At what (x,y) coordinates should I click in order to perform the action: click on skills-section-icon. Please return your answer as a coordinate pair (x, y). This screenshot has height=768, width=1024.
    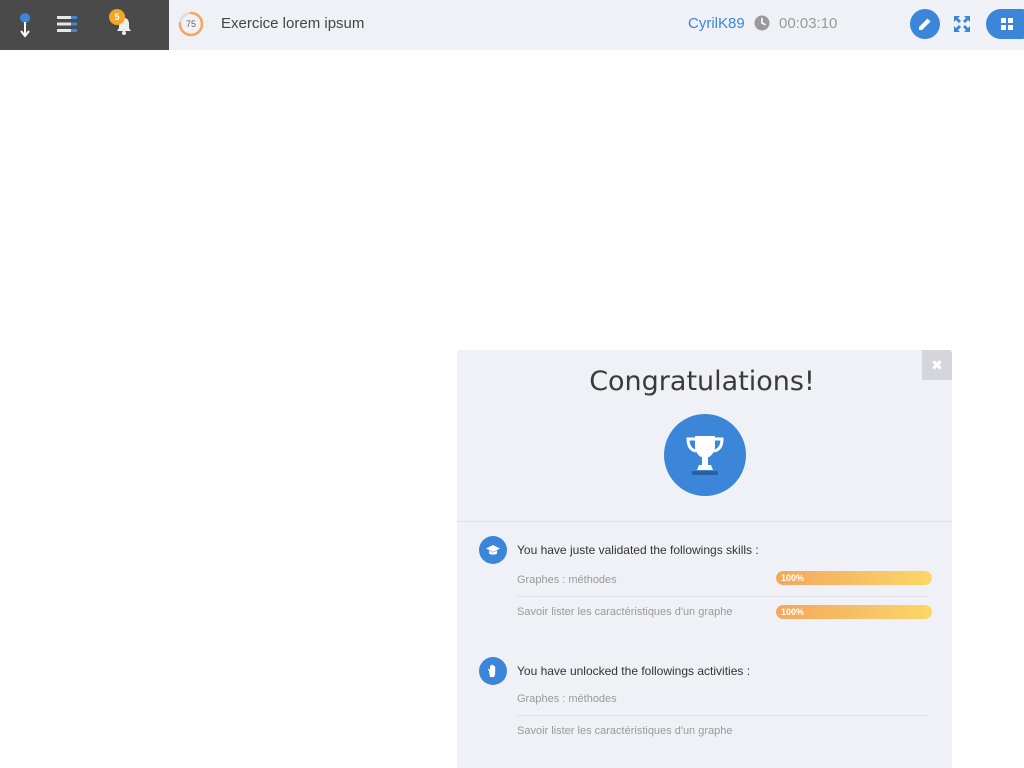
    Looking at the image, I should click on (493, 550).